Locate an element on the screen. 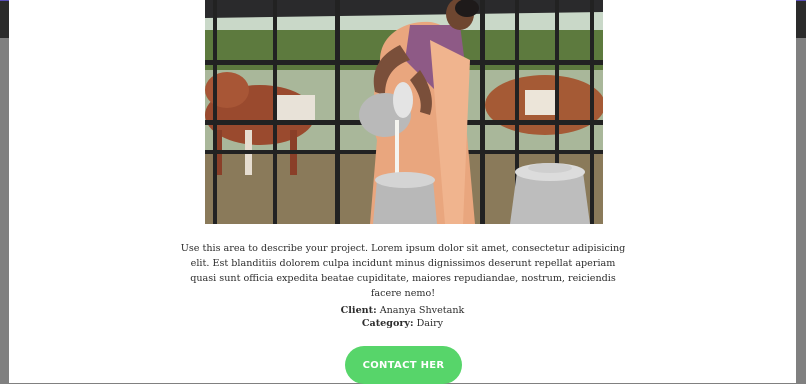 The width and height of the screenshot is (806, 384). client-line: Client: Ananya Shvetank is located at coordinates (402, 310).